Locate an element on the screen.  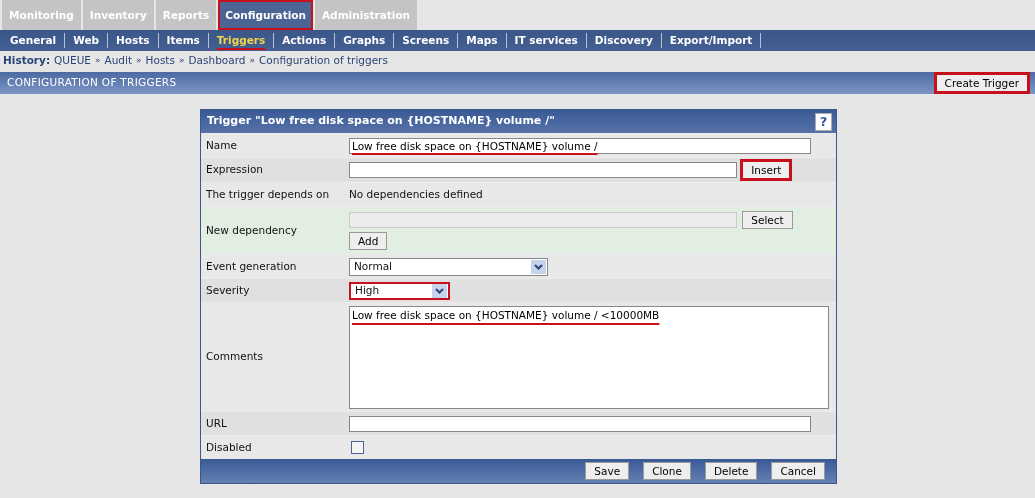
select-button: Select is located at coordinates (767, 220).